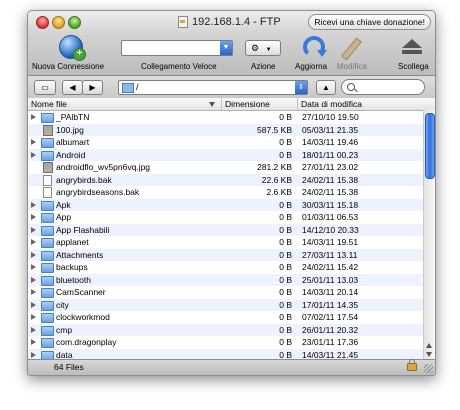 This screenshot has width=460, height=410. I want to click on file-date: 07/02/11 17.54, so click(330, 317).